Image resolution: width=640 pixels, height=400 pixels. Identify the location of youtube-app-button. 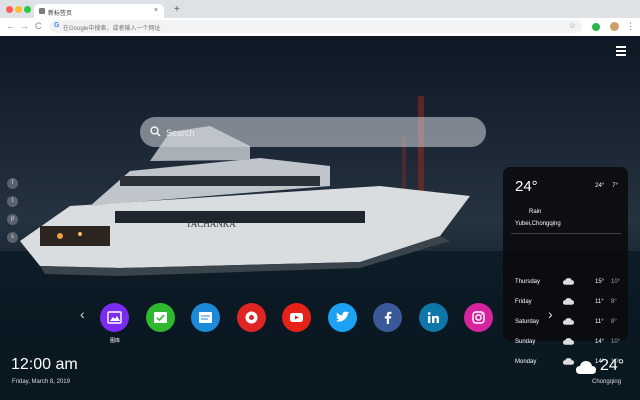
(296, 317).